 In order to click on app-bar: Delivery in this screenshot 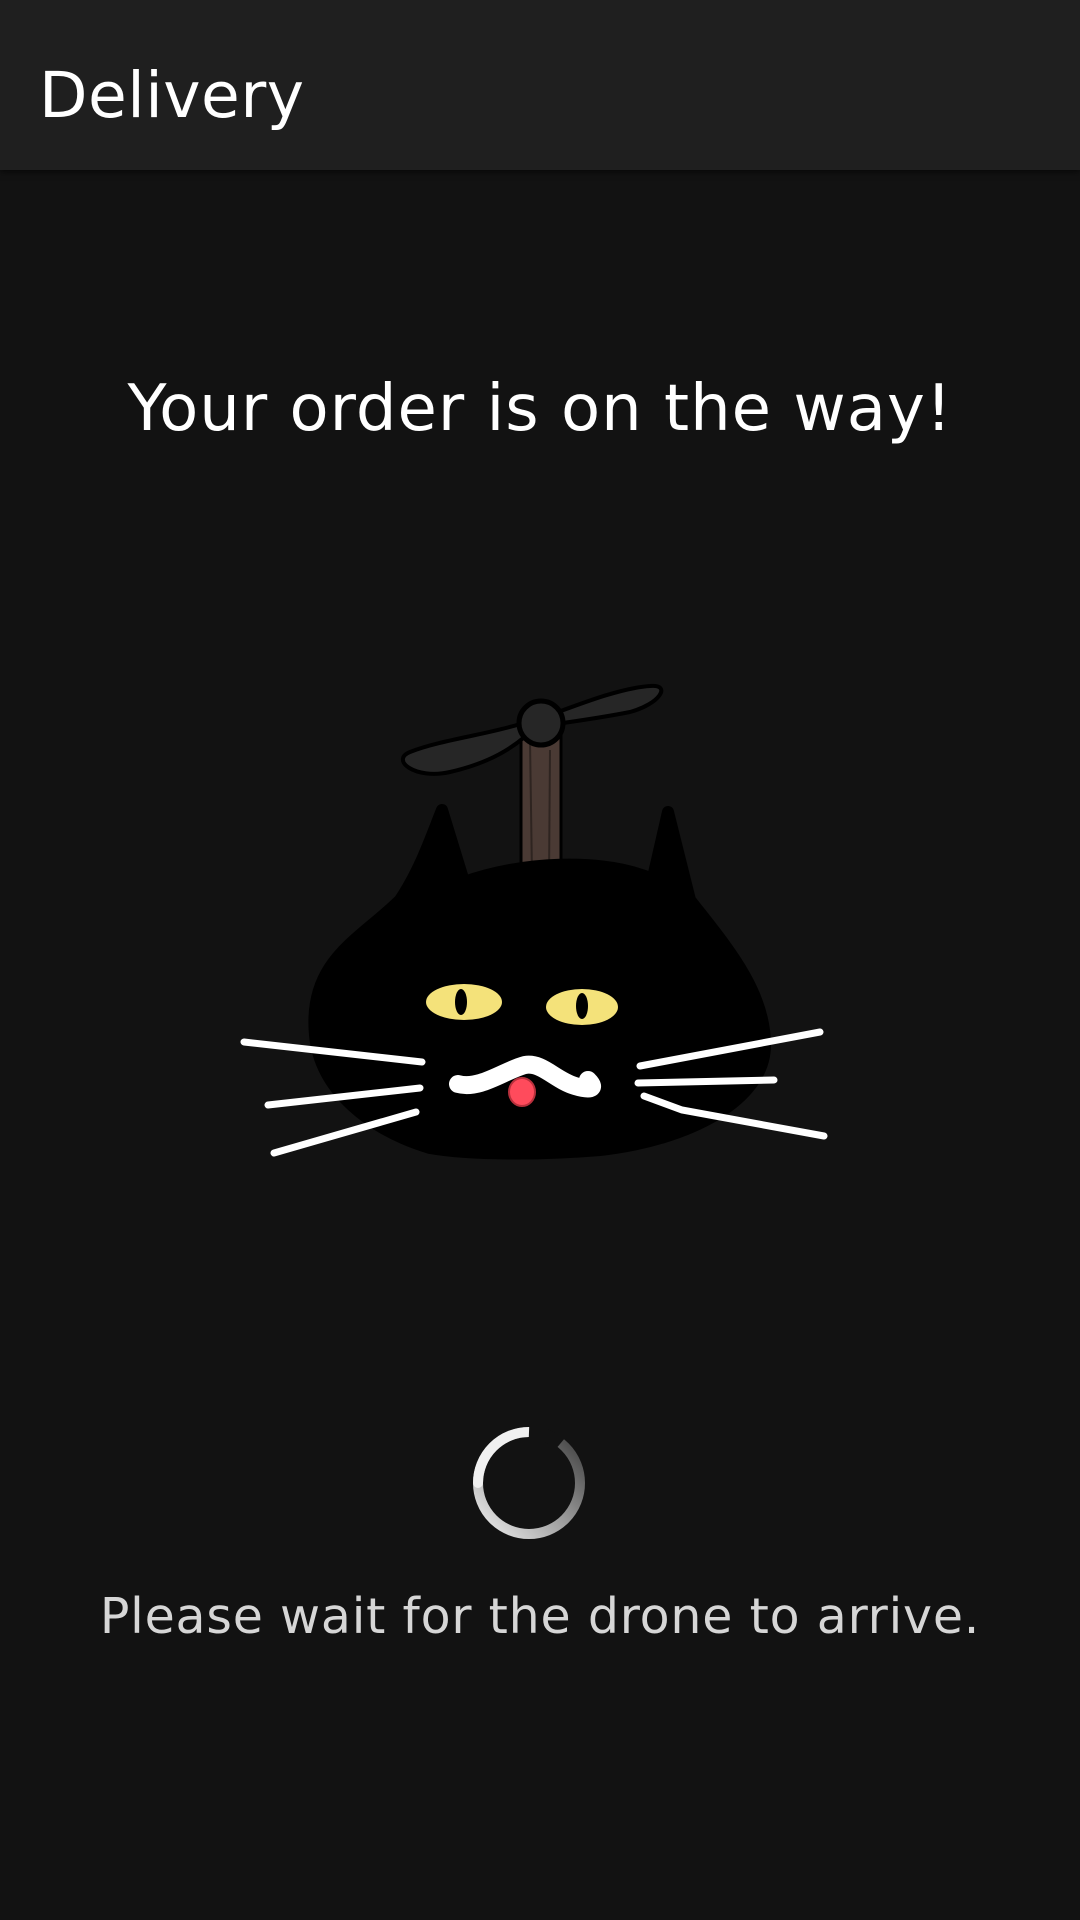, I will do `click(540, 85)`.